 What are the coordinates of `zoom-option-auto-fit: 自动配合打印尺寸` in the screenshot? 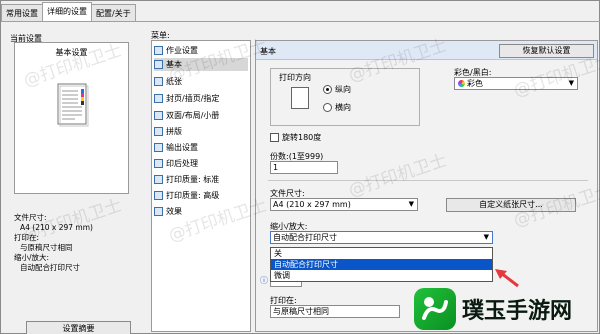 It's located at (381, 264).